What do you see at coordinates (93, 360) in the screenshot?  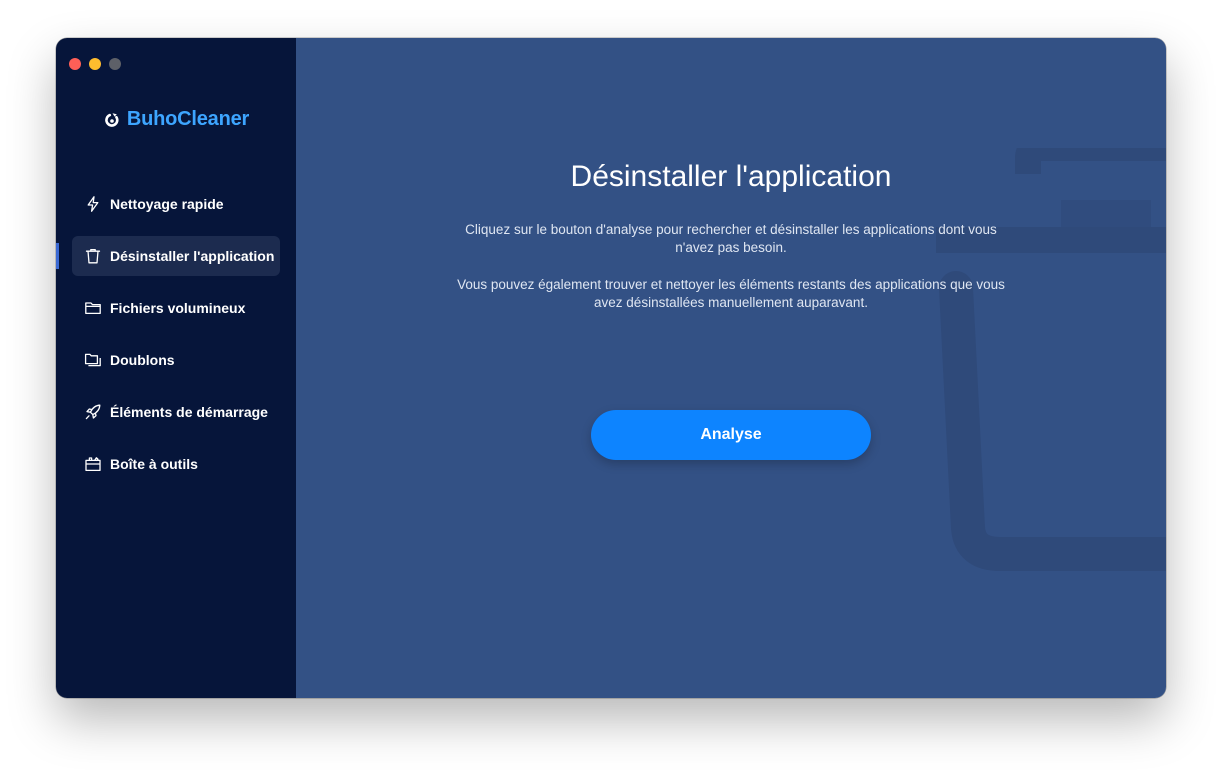 I see `duplicate-folder-icon` at bounding box center [93, 360].